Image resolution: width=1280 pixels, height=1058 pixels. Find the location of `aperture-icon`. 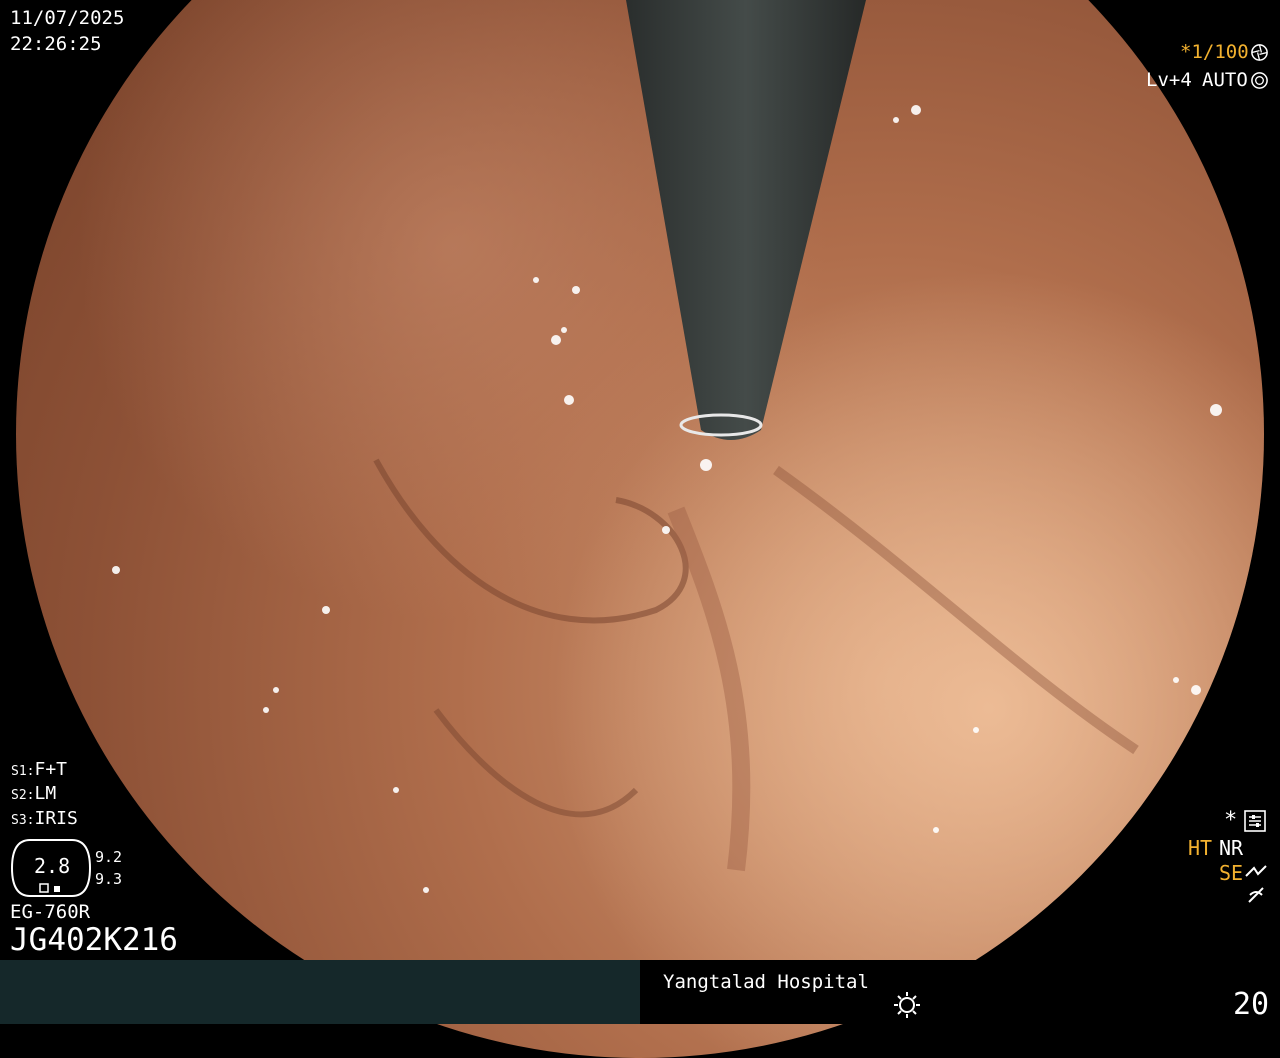

aperture-icon is located at coordinates (1259, 52).